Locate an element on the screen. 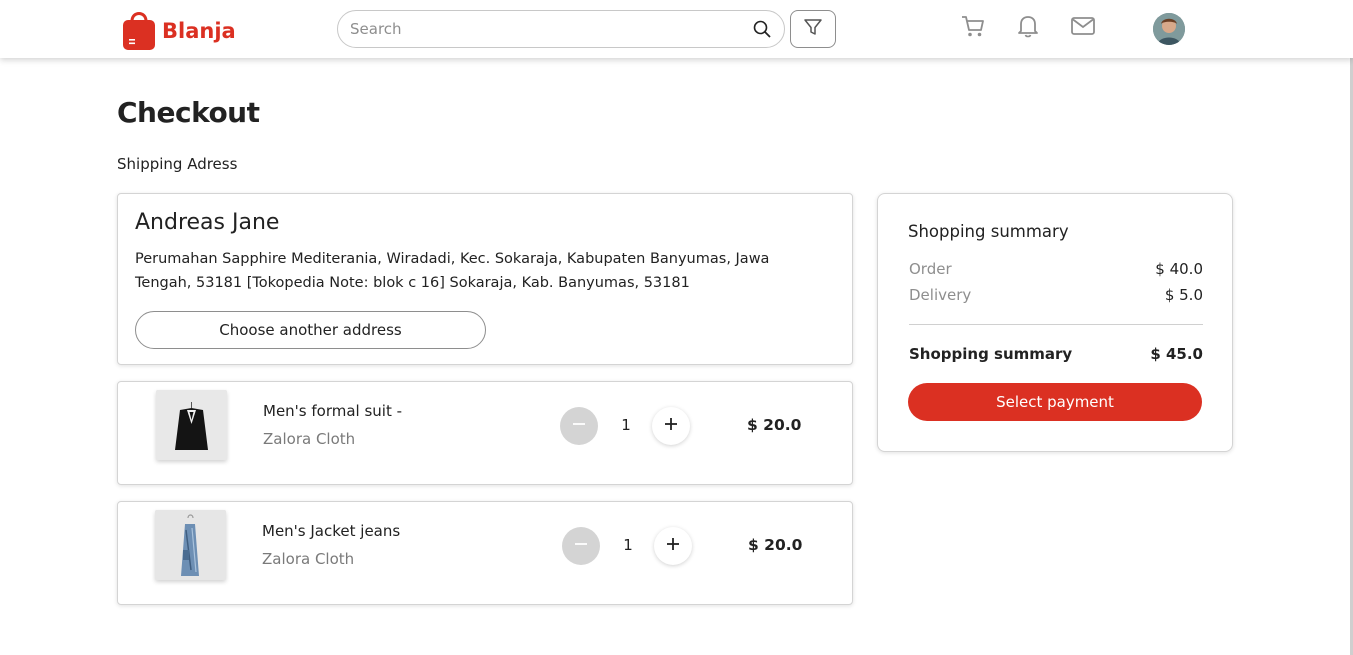 This screenshot has height=655, width=1353. delivery-label: Delivery is located at coordinates (940, 295).